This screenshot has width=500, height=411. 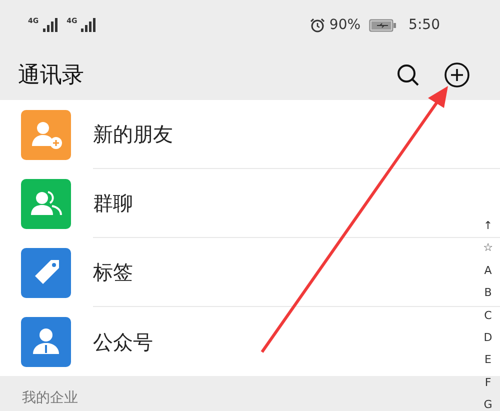 What do you see at coordinates (488, 271) in the screenshot?
I see `index-letter: A` at bounding box center [488, 271].